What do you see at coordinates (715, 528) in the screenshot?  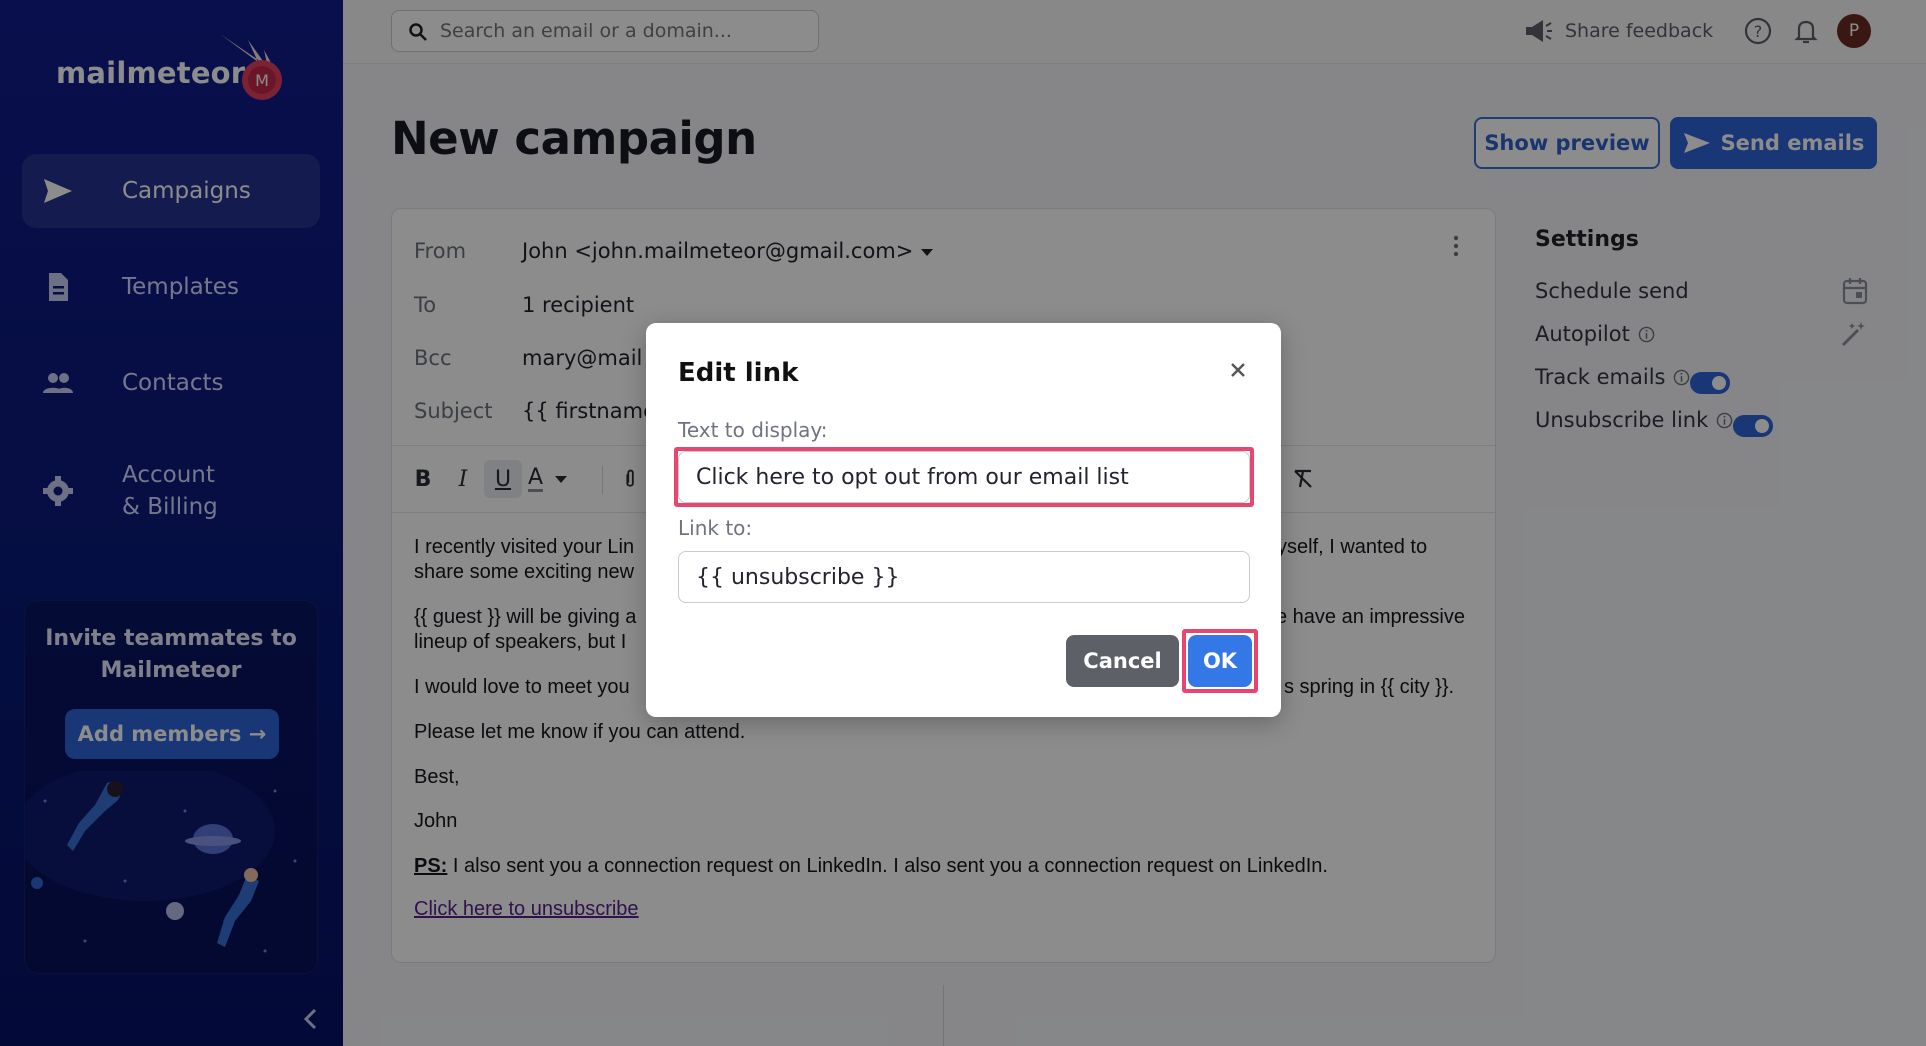 I see `link-to-label: Link to:` at bounding box center [715, 528].